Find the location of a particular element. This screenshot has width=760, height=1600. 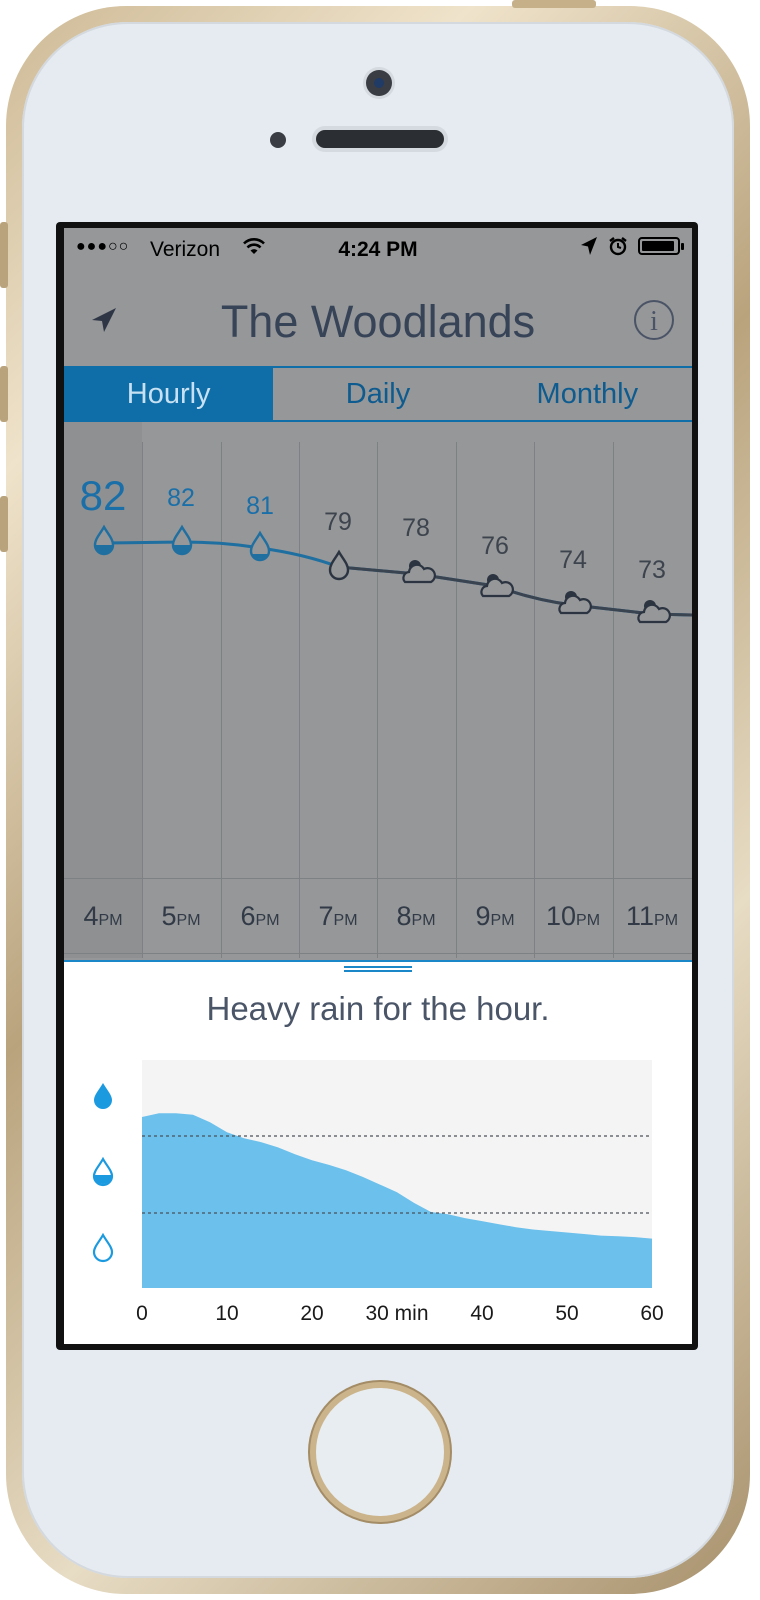

proximity-sensor is located at coordinates (278, 140).